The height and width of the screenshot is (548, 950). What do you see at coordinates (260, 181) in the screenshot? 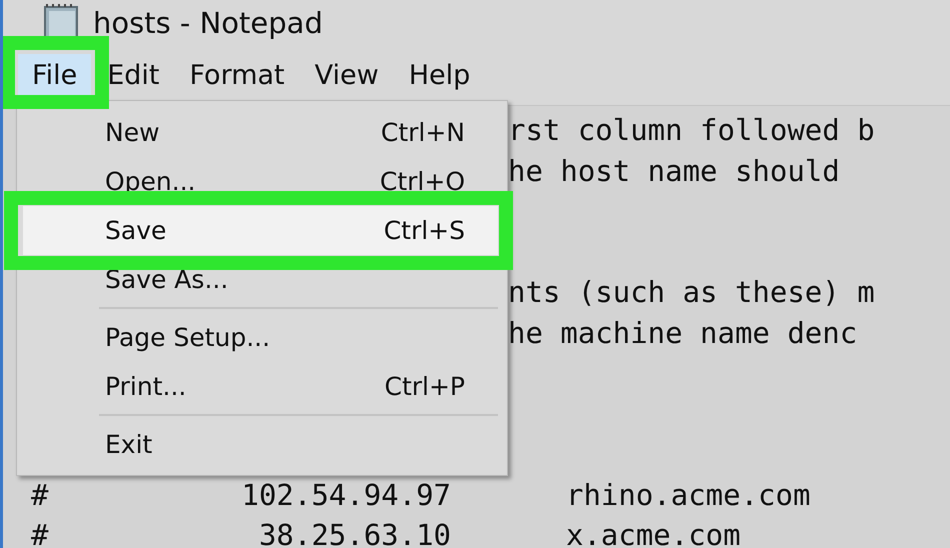
I see `menu-item: Open... Ctrl+O` at bounding box center [260, 181].